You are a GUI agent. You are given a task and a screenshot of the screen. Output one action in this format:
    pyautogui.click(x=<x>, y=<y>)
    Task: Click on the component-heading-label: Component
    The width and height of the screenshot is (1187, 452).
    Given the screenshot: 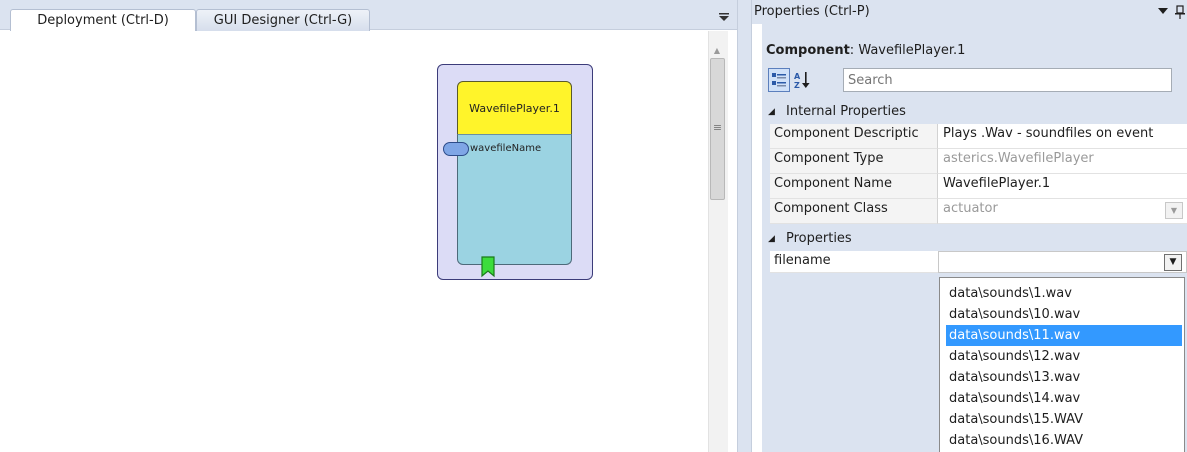 What is the action you would take?
    pyautogui.click(x=808, y=50)
    